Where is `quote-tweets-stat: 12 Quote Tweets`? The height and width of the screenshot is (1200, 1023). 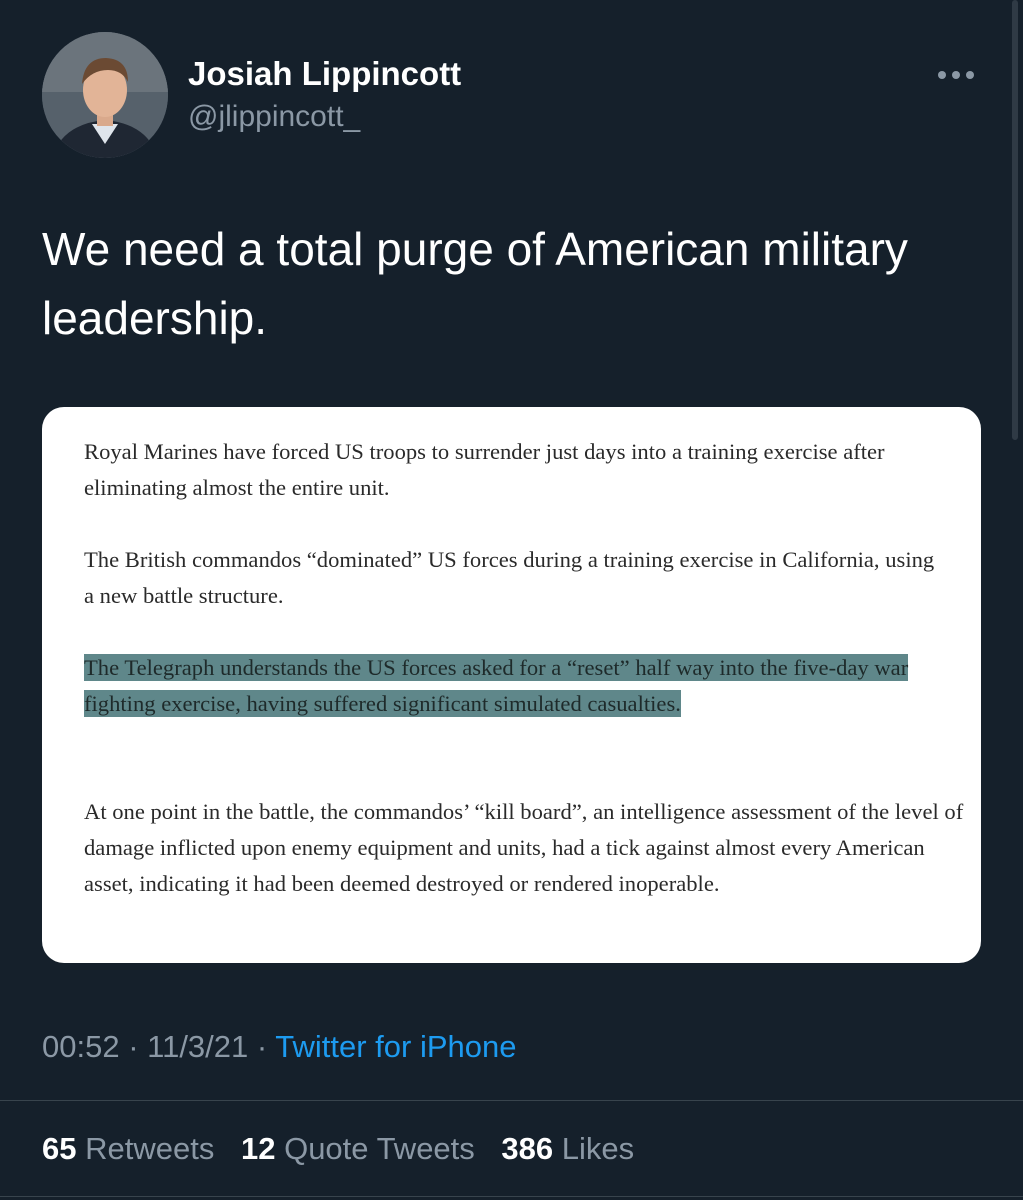
quote-tweets-stat: 12 Quote Tweets is located at coordinates (358, 1148).